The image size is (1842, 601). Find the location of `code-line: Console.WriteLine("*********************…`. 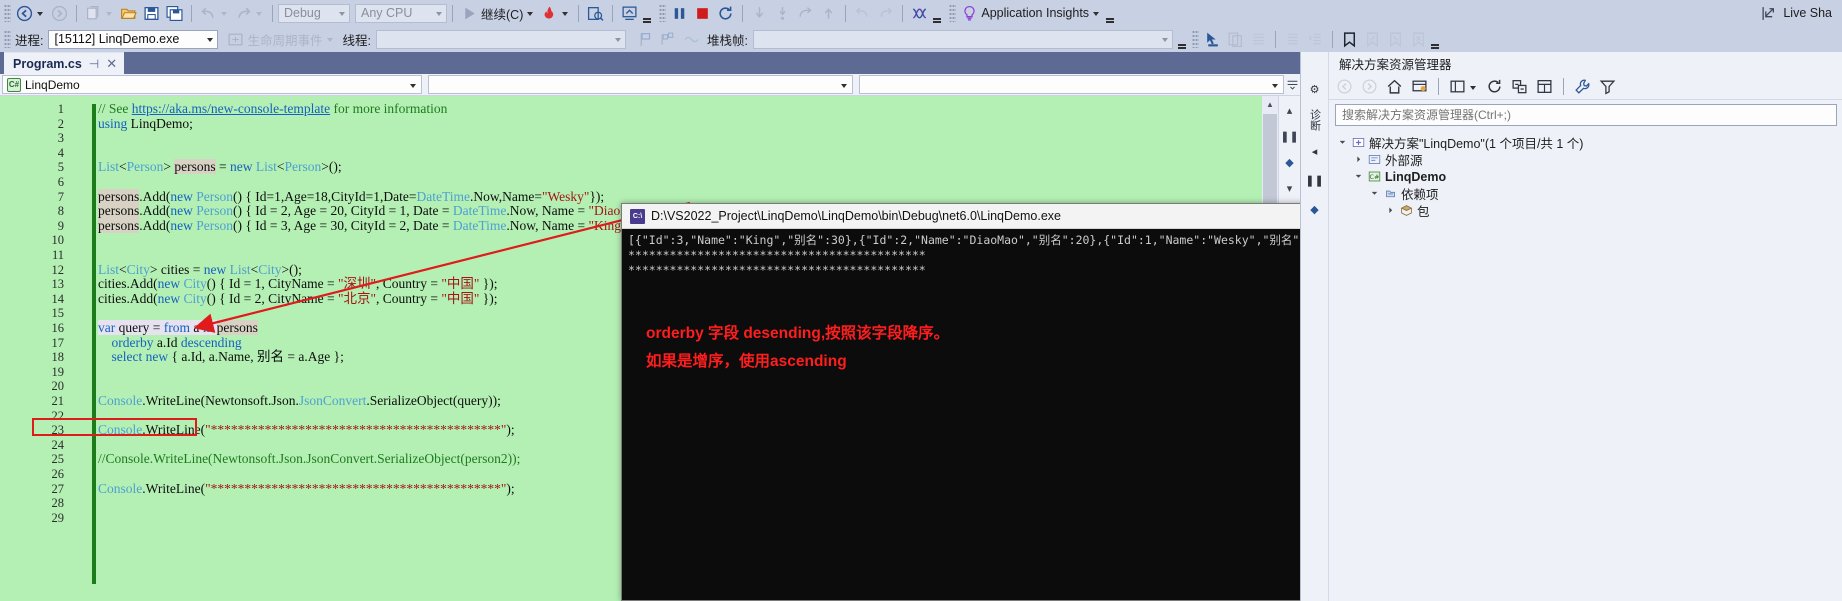

code-line: Console.WriteLine("*********************… is located at coordinates (306, 489).